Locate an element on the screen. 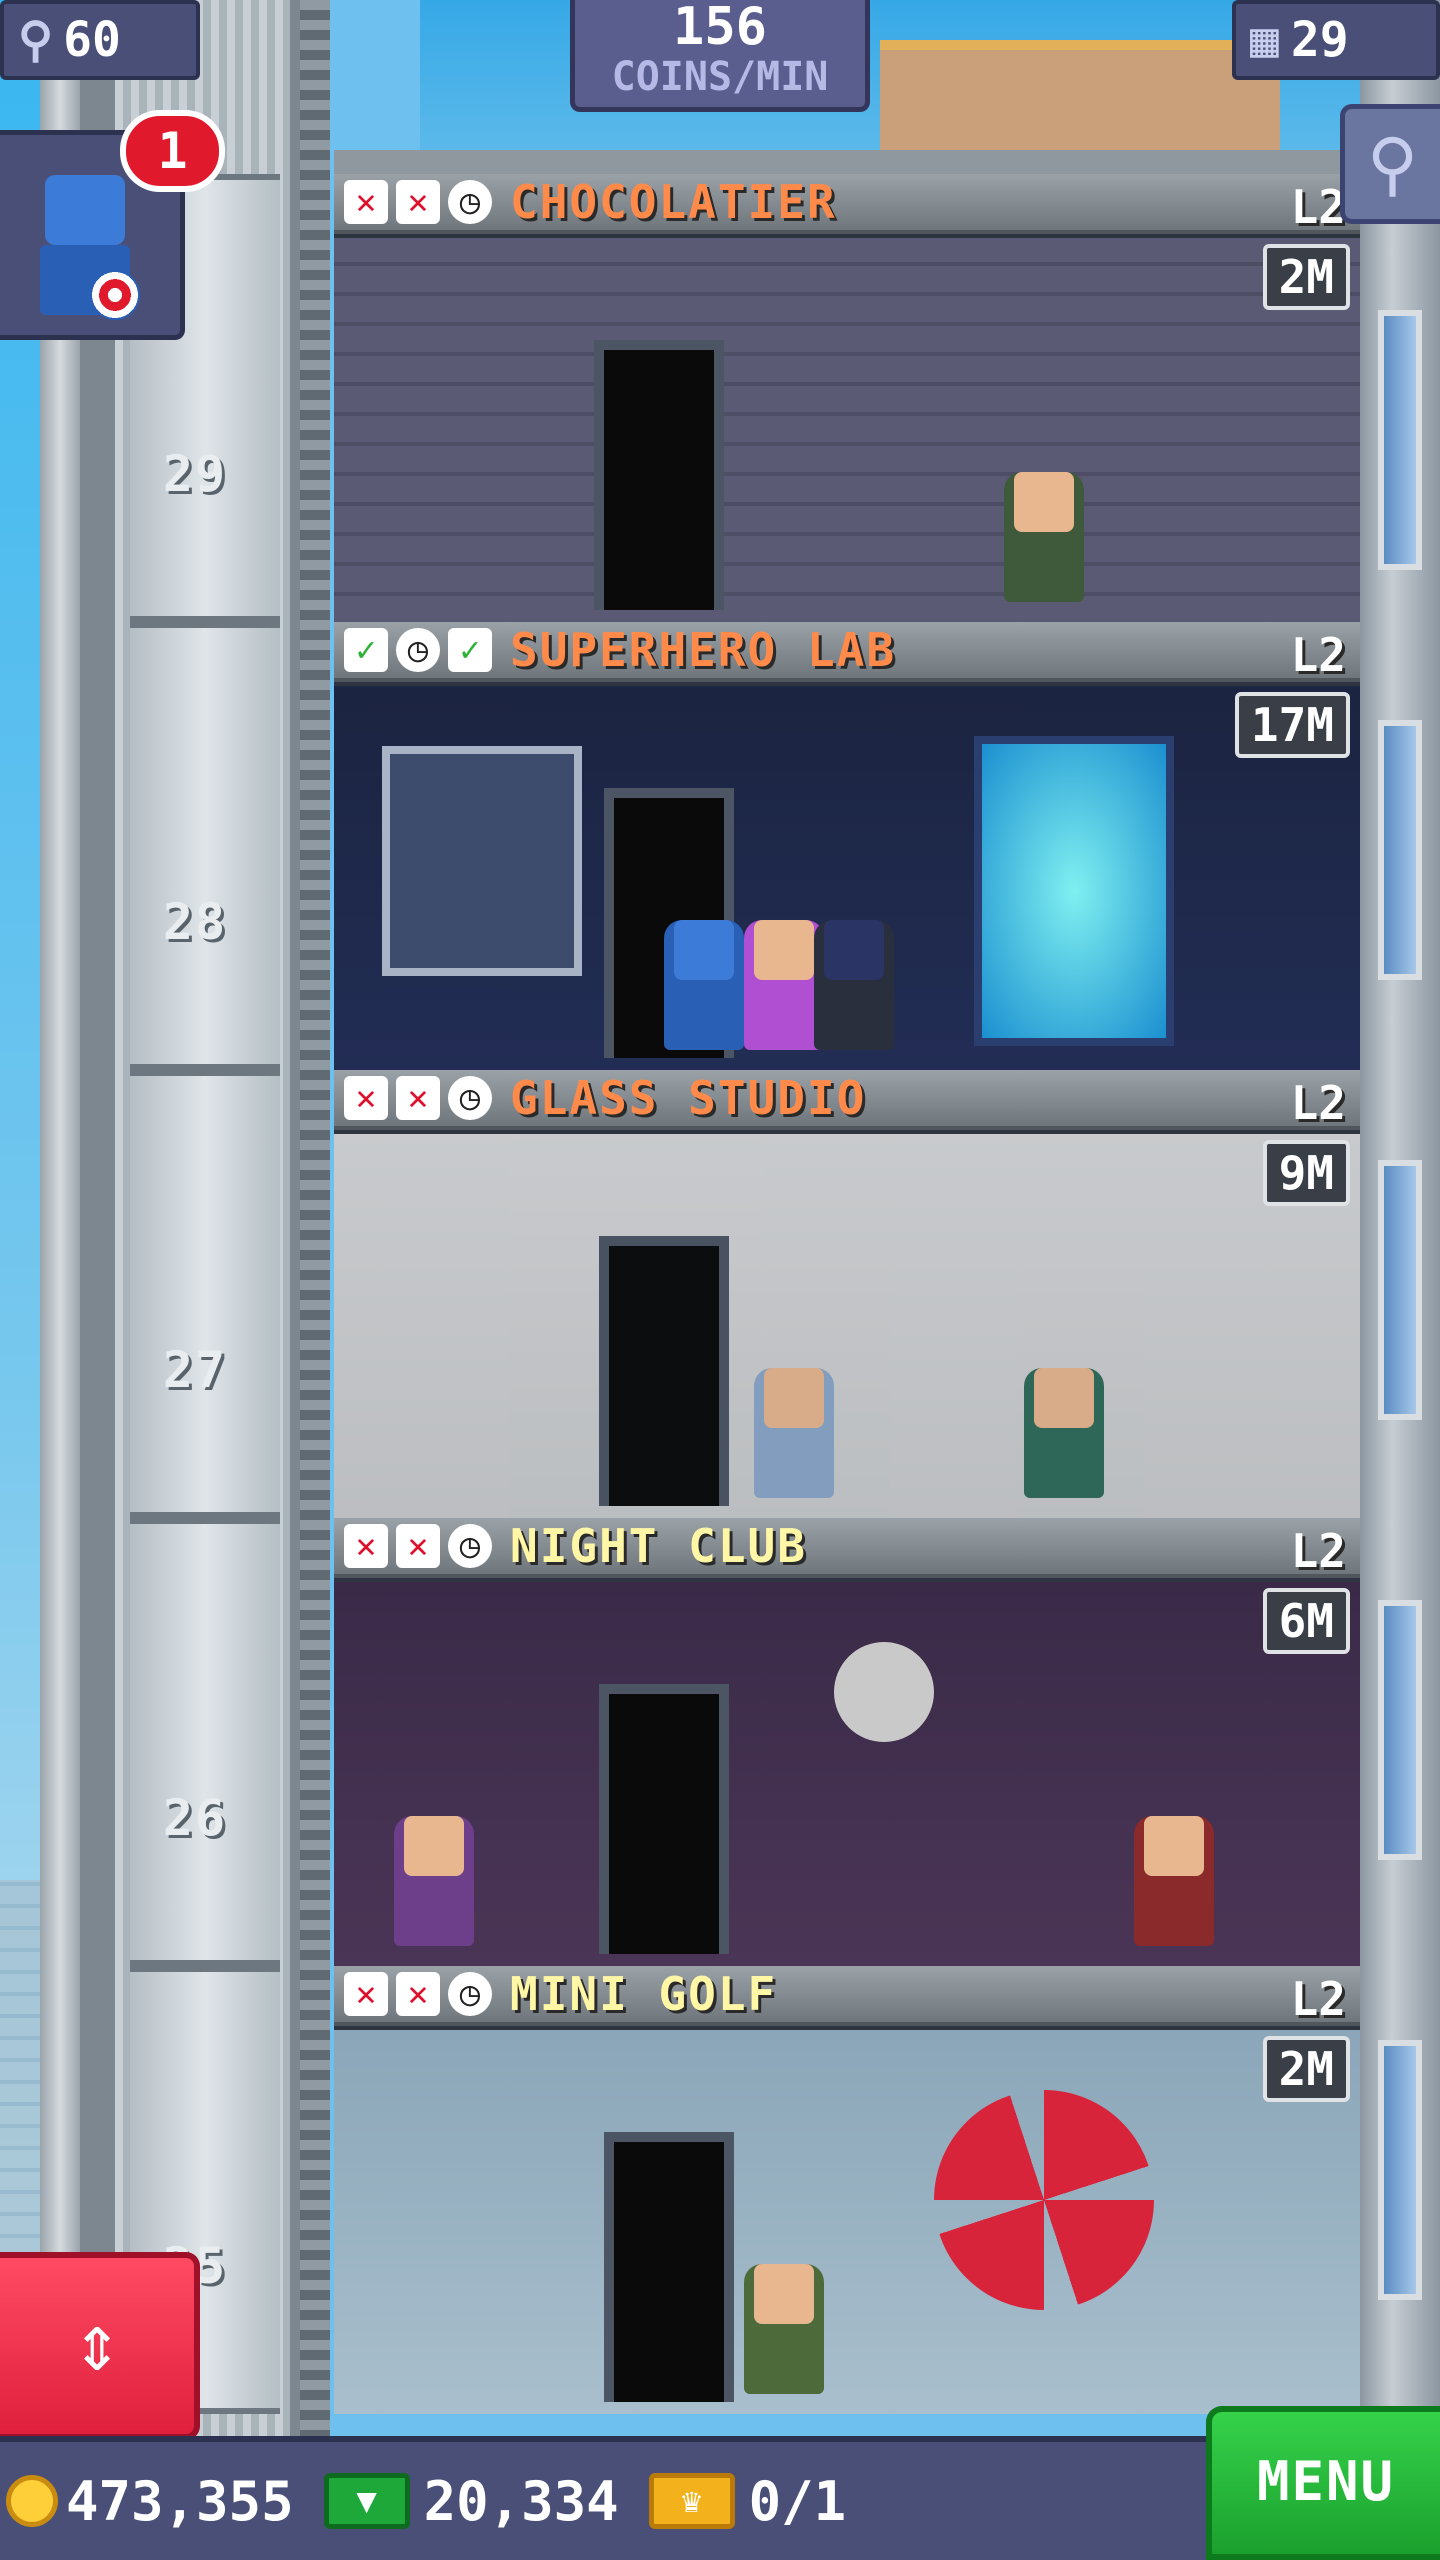  disco-ball is located at coordinates (884, 1692).